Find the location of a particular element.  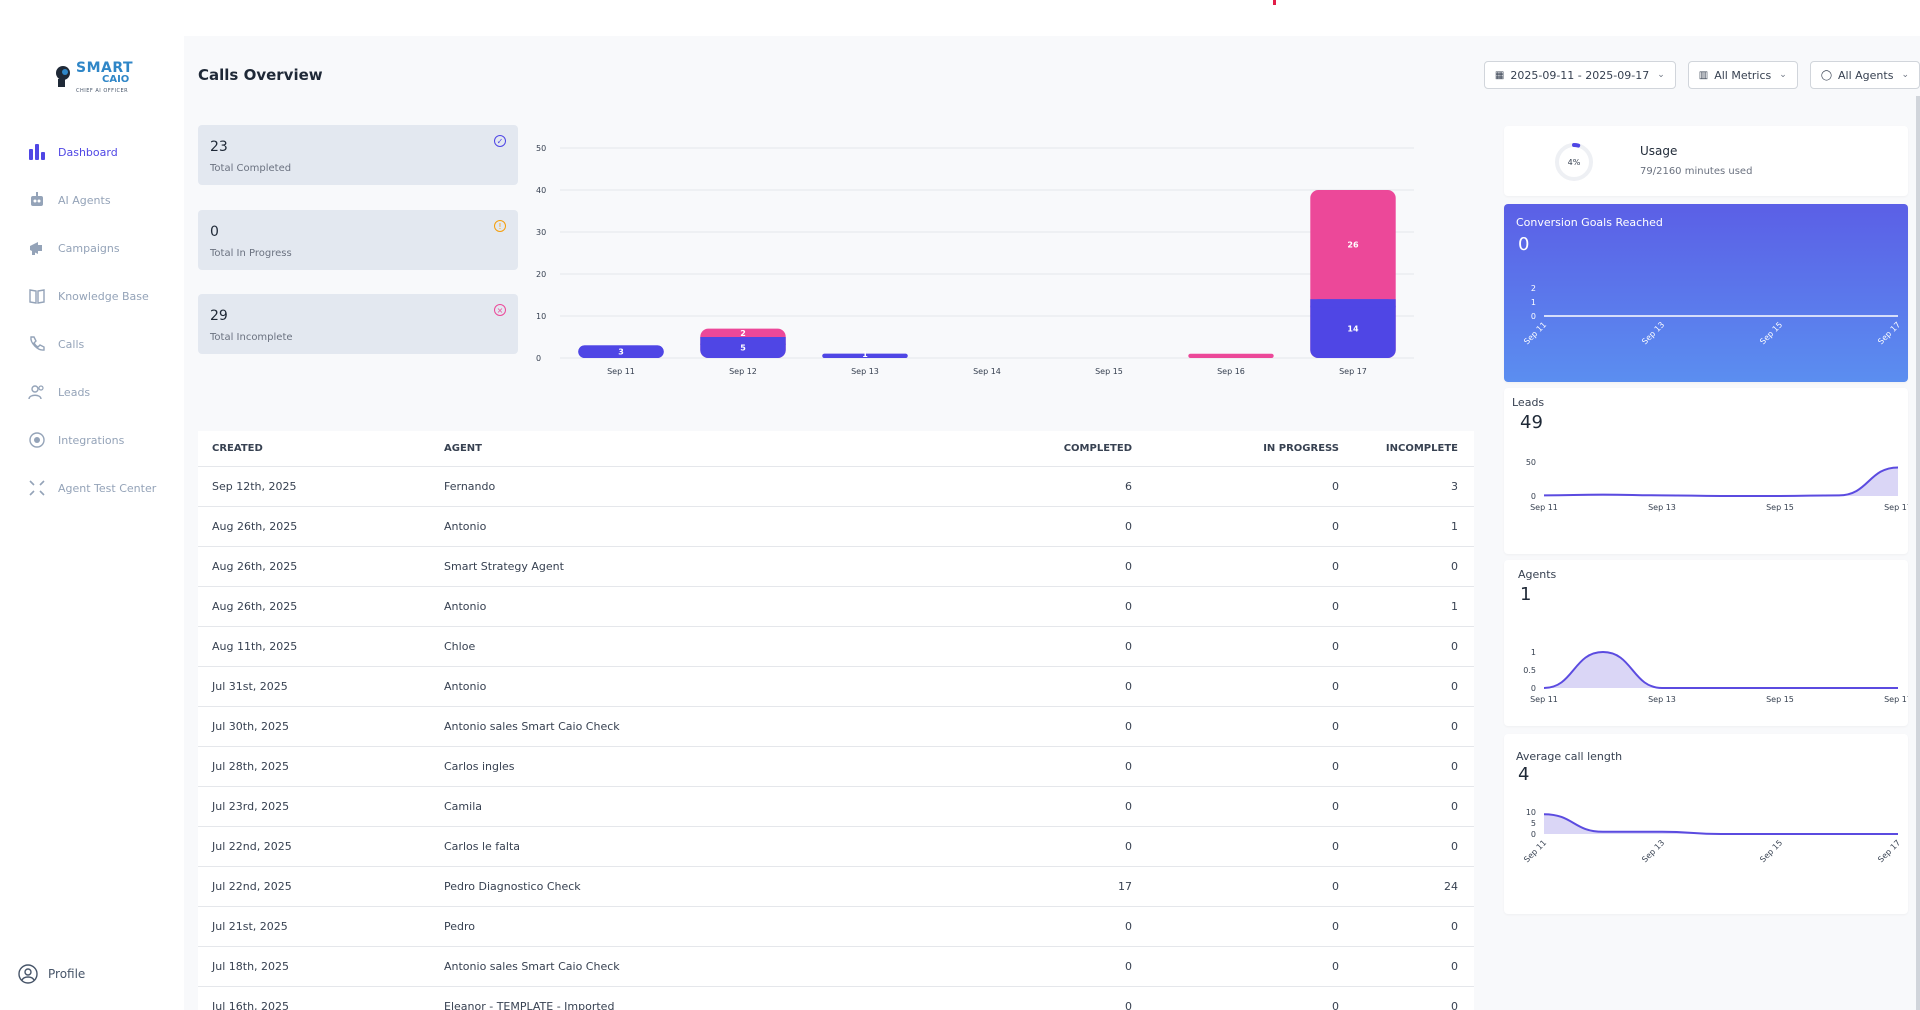

sidebar-item-leads: Leads is located at coordinates (92, 392).